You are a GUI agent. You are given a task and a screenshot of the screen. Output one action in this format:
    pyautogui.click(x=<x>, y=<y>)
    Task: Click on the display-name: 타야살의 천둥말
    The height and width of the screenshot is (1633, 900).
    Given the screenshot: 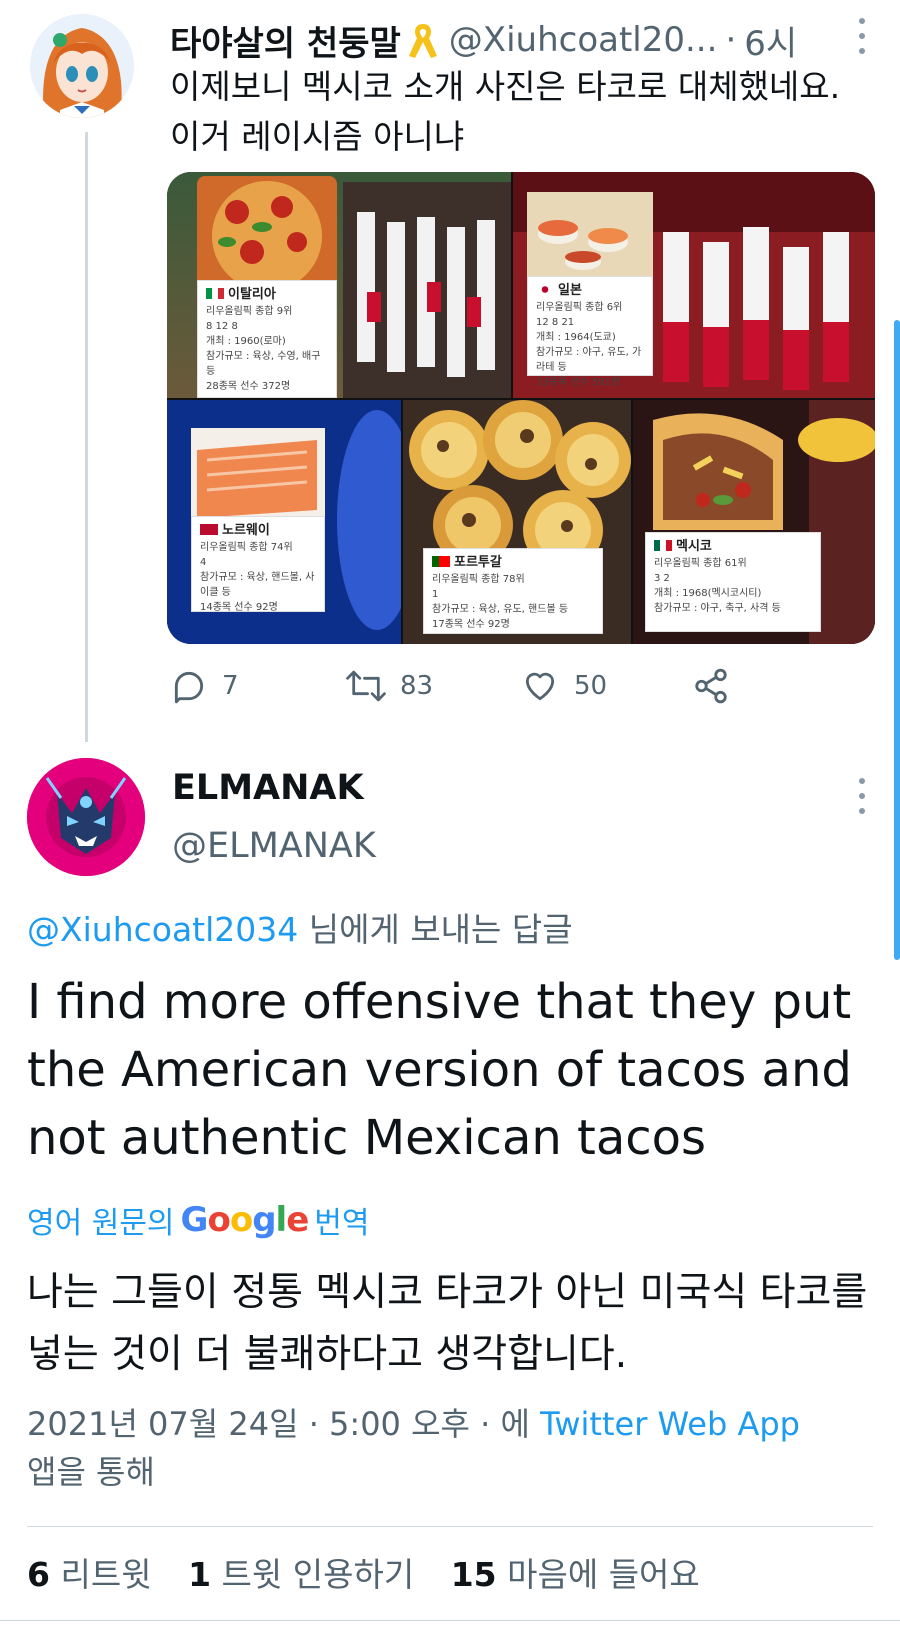 What is the action you would take?
    pyautogui.click(x=285, y=40)
    